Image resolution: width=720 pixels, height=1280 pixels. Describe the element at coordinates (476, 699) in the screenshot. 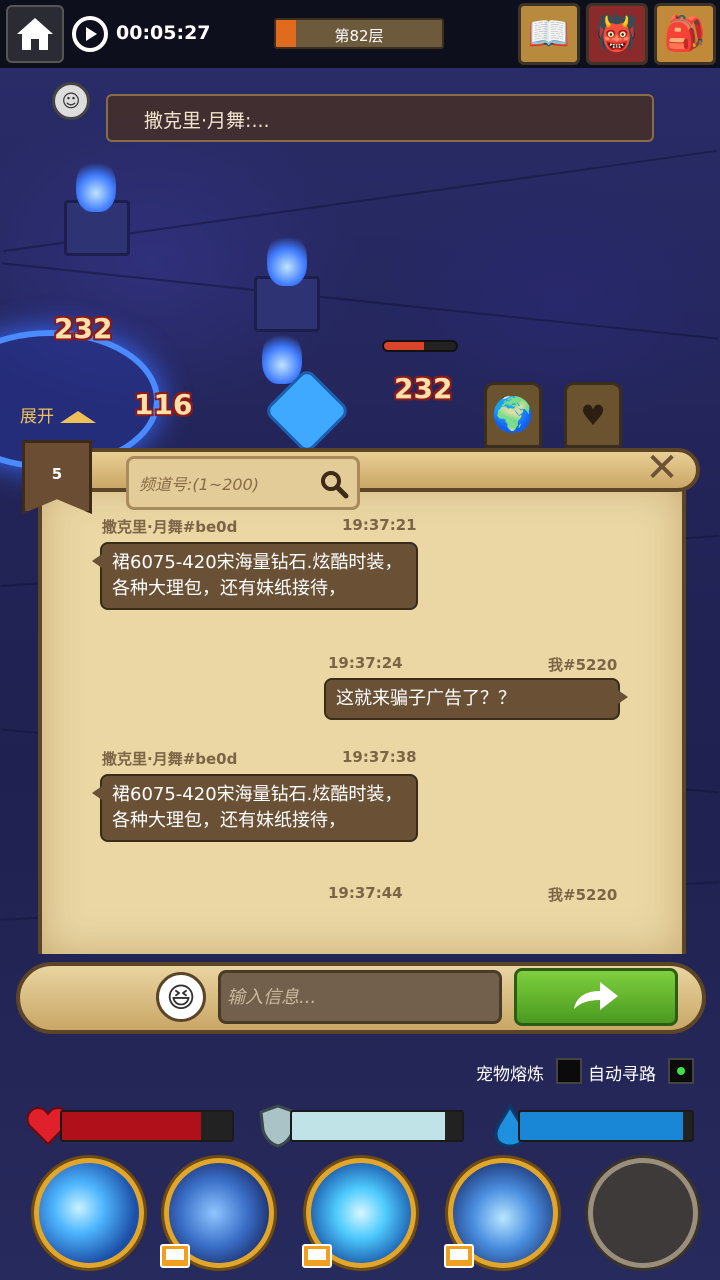

I see `message-bubble: 这就来骗子广告了？？` at that location.